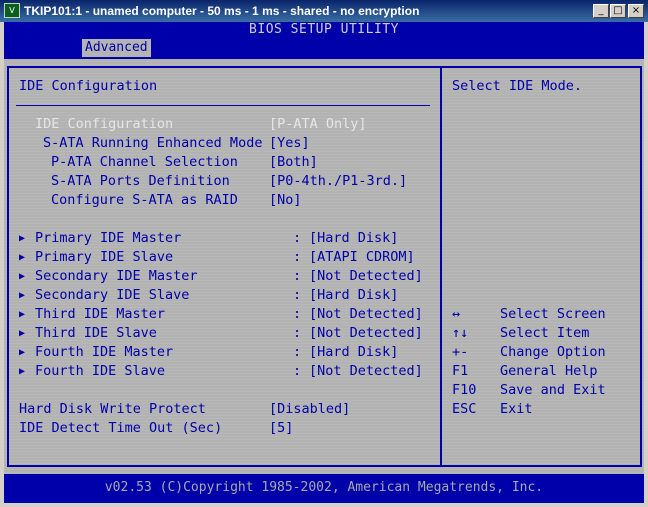 This screenshot has width=648, height=507. I want to click on key-name: ↔, so click(456, 314).